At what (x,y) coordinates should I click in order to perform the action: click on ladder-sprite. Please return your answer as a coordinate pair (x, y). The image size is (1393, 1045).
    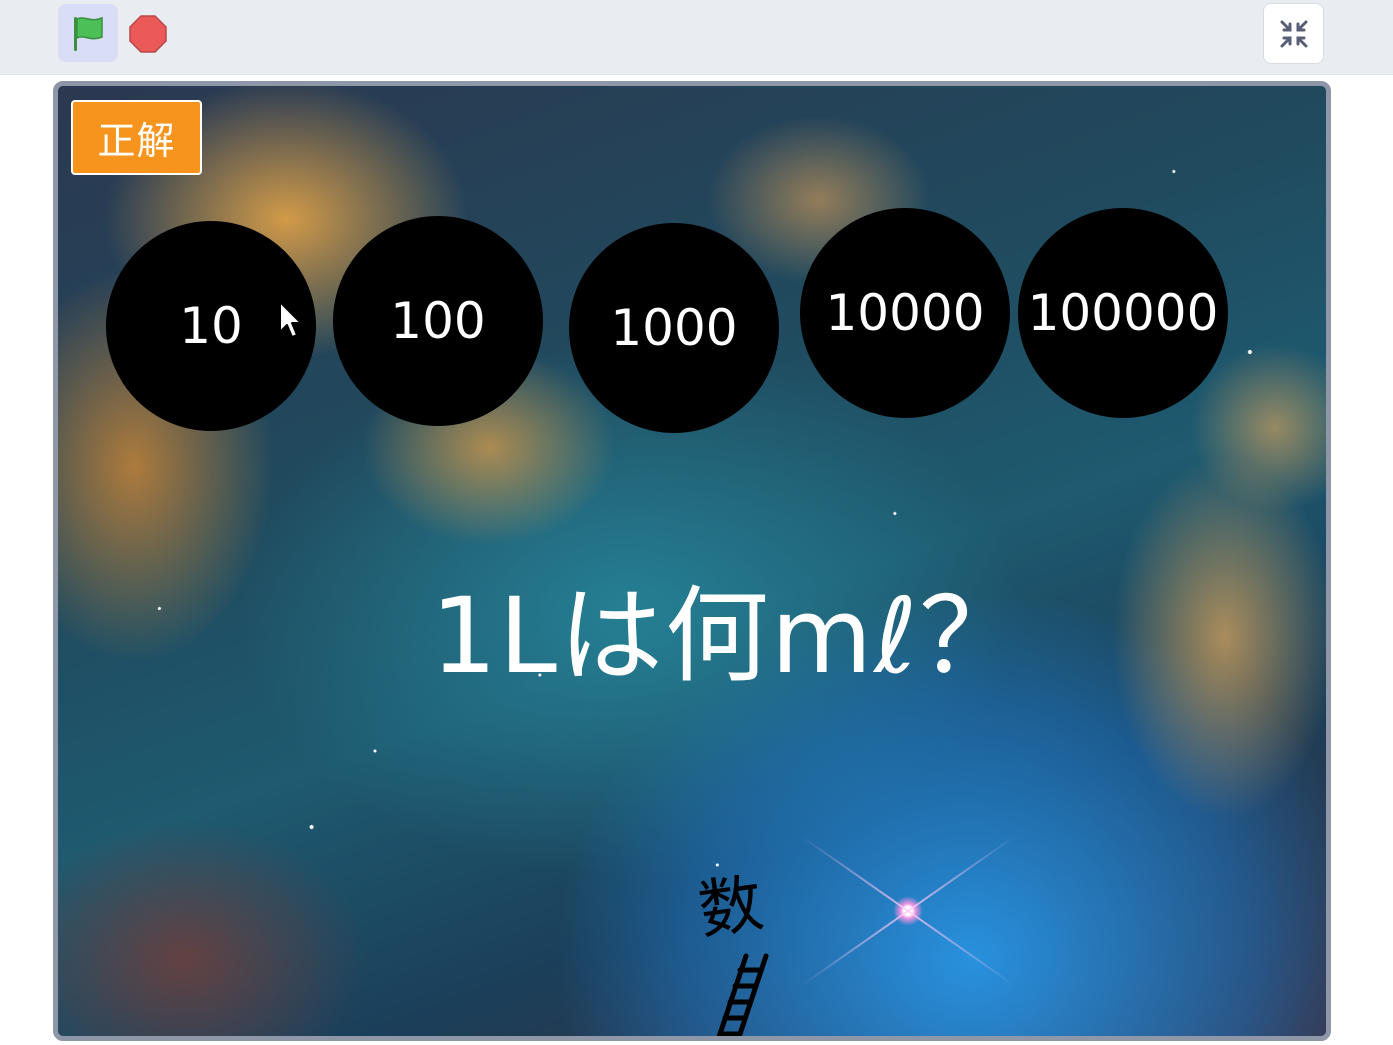
    Looking at the image, I should click on (738, 993).